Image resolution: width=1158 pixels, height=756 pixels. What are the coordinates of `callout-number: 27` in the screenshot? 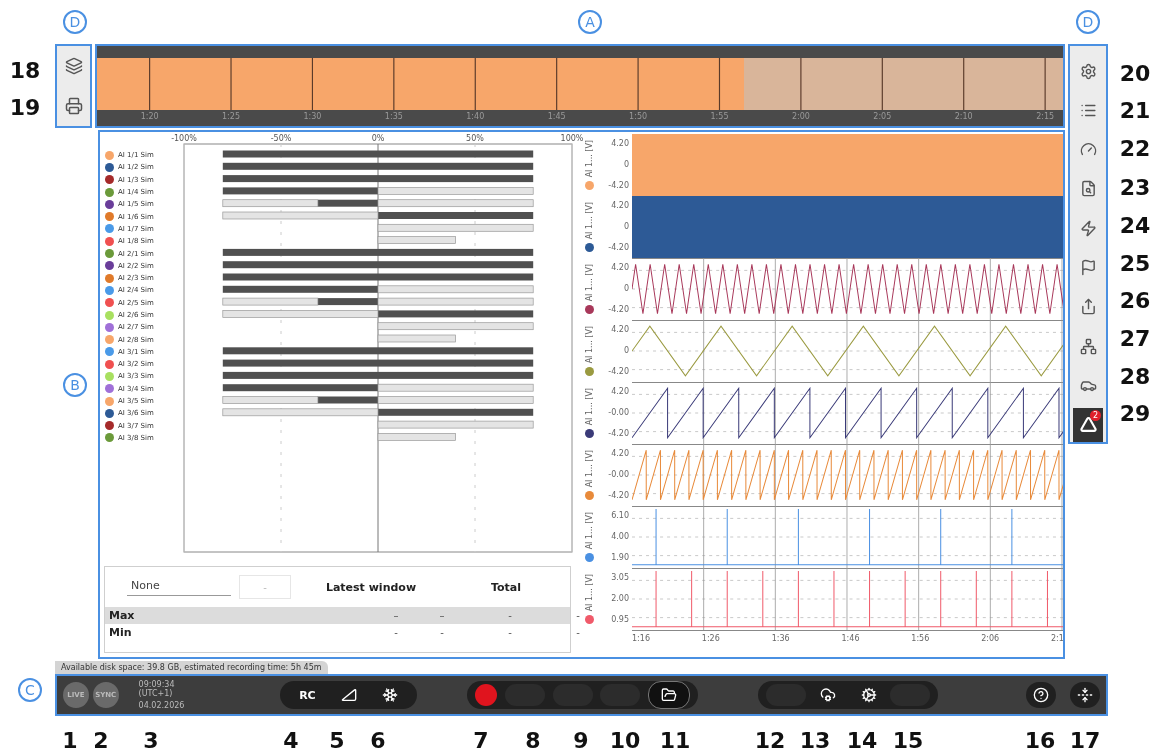 It's located at (1135, 338).